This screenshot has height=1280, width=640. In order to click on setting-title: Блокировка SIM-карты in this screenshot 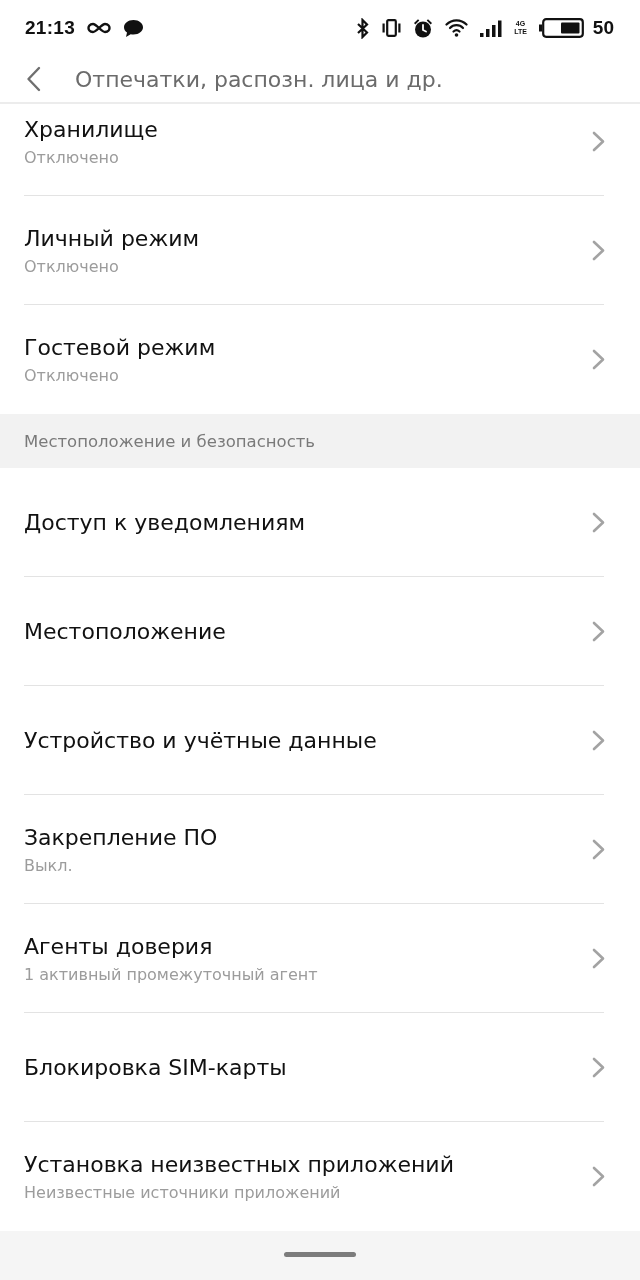, I will do `click(155, 1067)`.